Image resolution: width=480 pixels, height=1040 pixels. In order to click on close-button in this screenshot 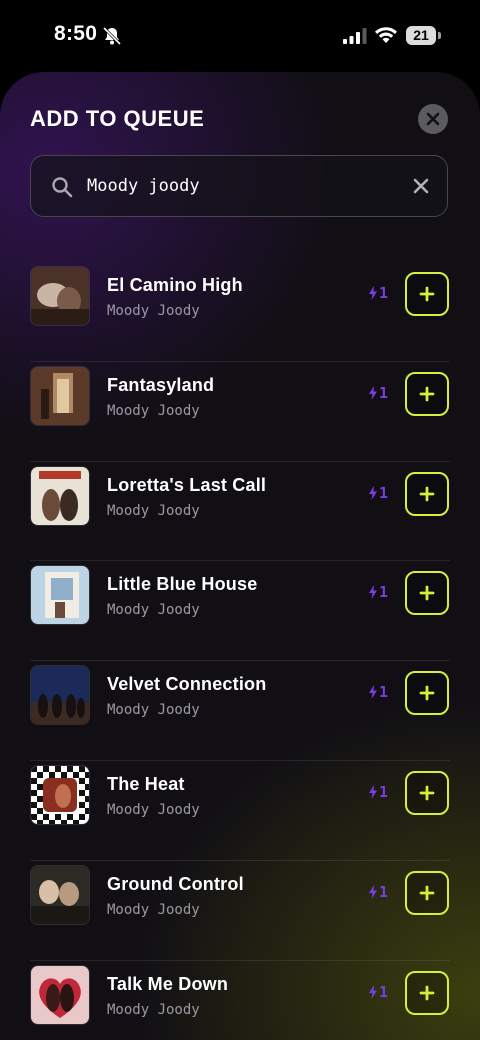, I will do `click(433, 119)`.